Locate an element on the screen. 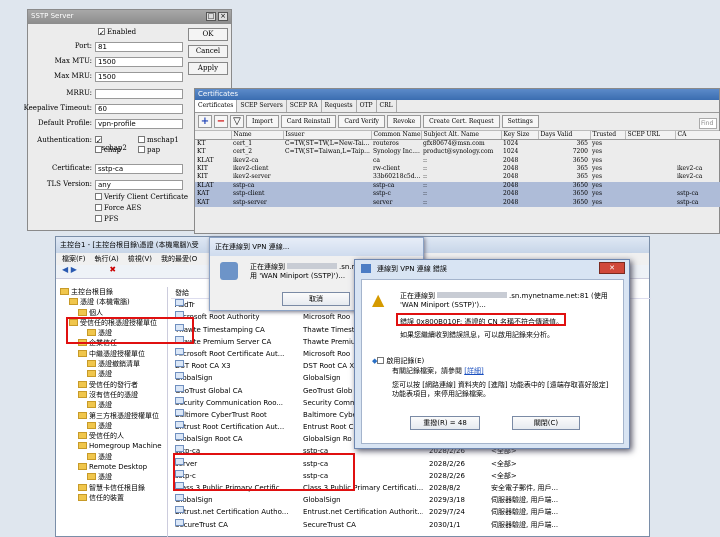 The image size is (720, 537). tree-item: Remote Desktop is located at coordinates (111, 467).